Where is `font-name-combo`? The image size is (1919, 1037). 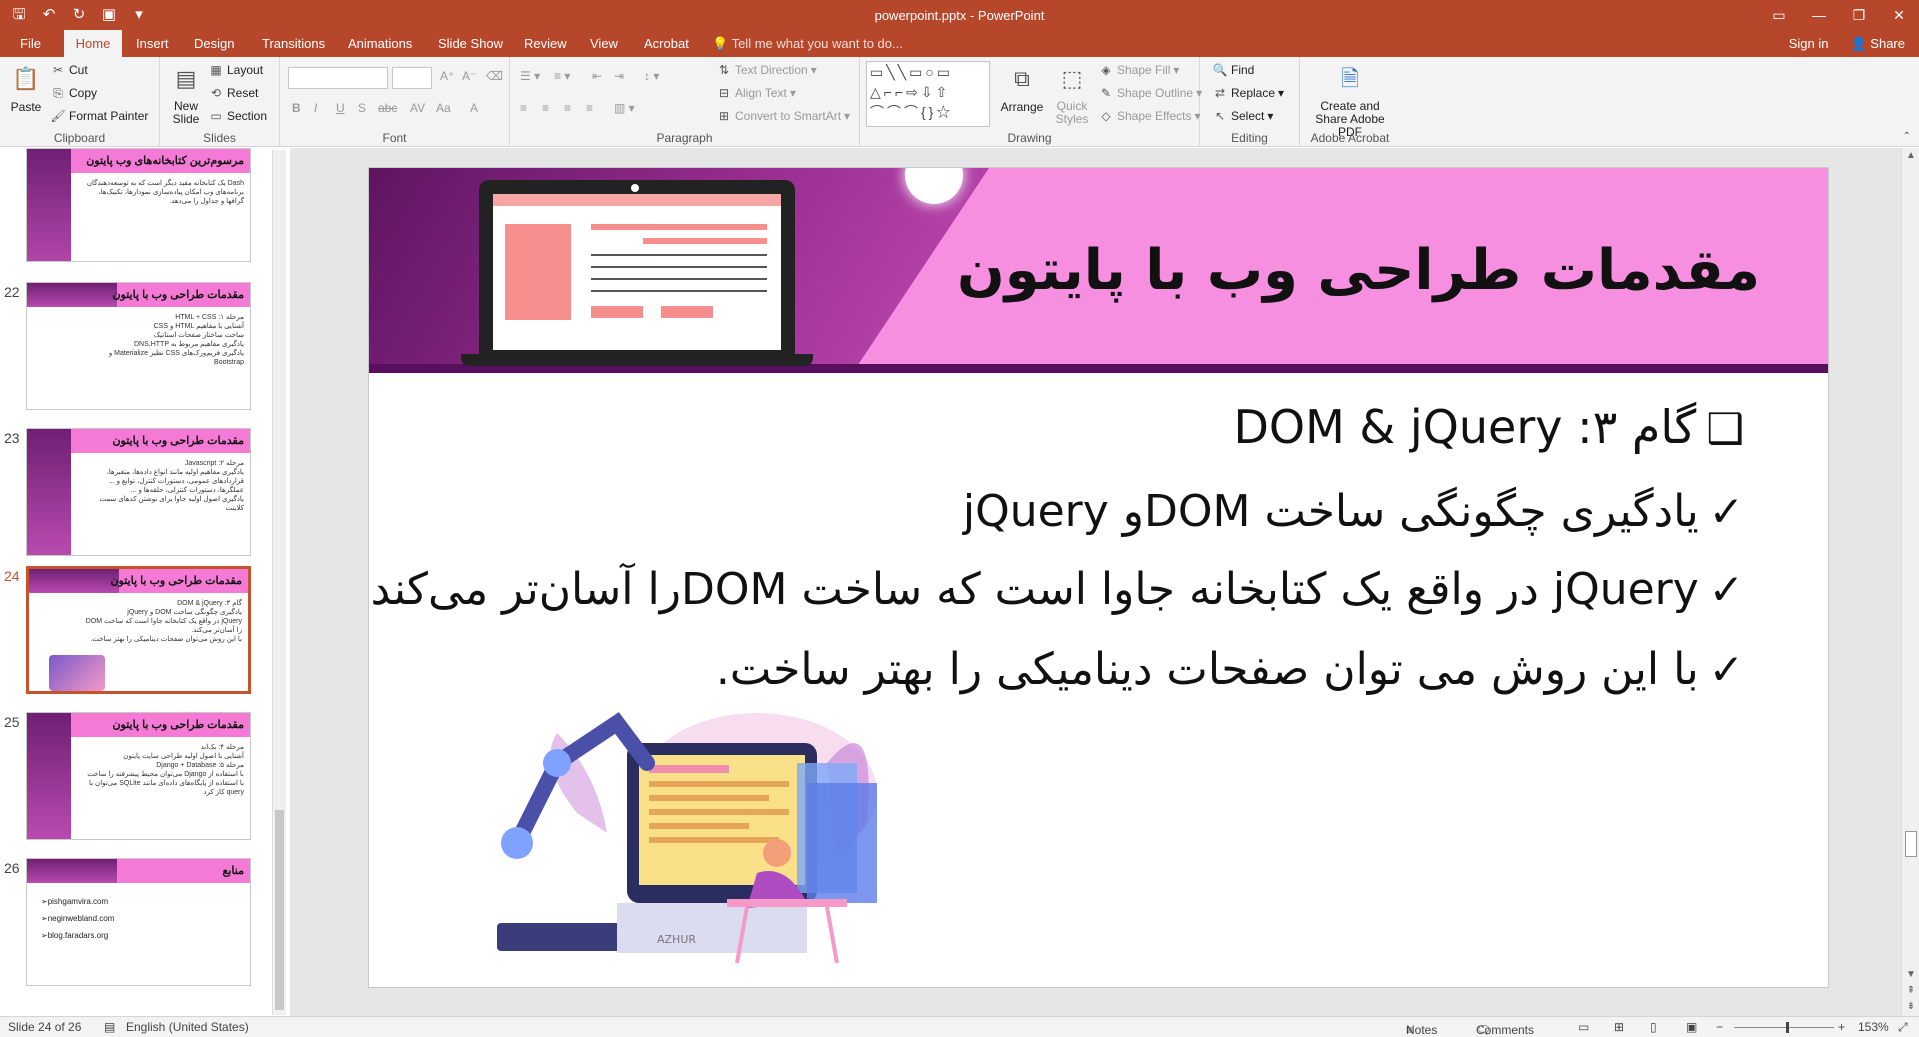 font-name-combo is located at coordinates (338, 78).